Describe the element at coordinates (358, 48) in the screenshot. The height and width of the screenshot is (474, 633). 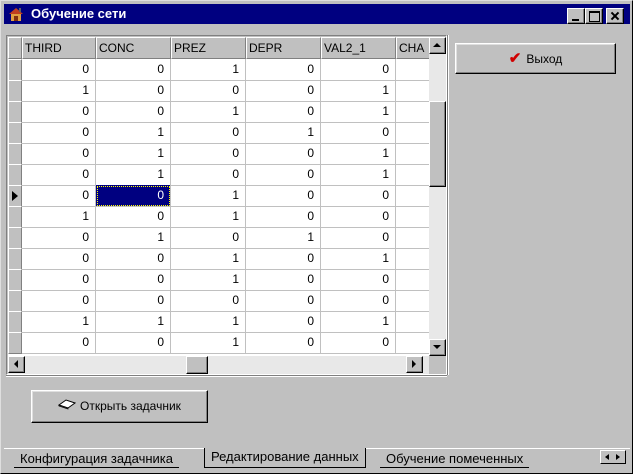
I see `column-header: VAL2_1` at that location.